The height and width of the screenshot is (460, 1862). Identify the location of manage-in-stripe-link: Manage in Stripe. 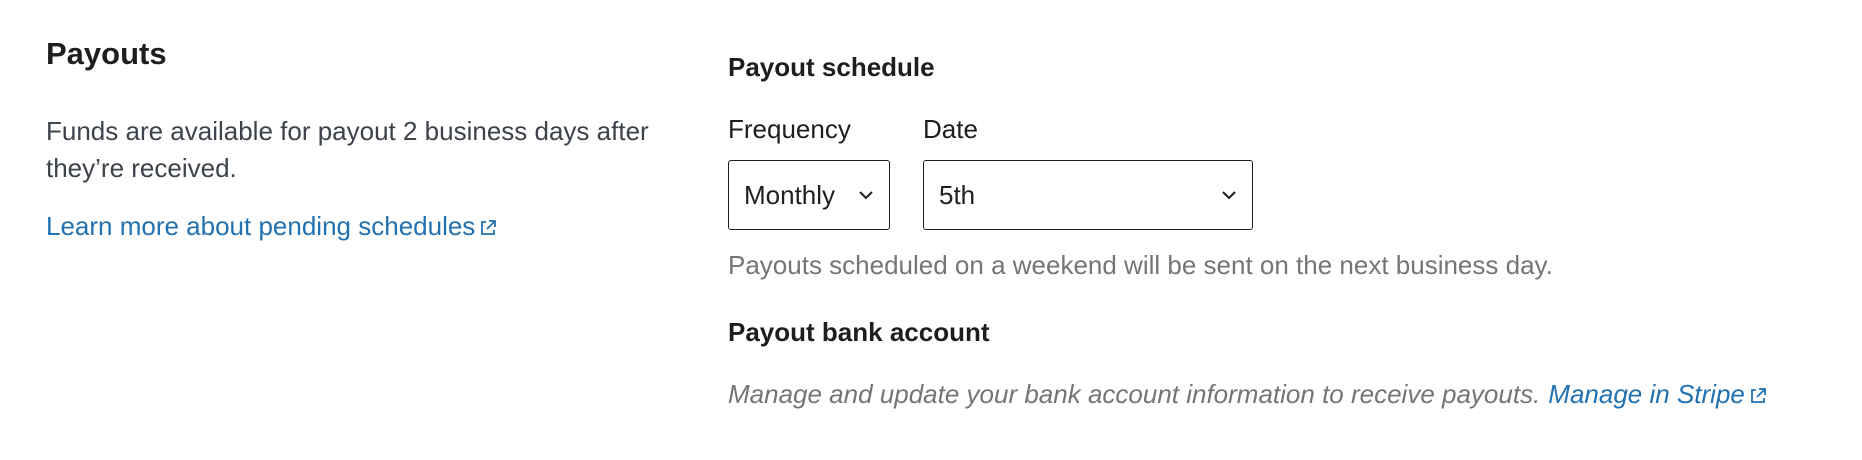
(1659, 394).